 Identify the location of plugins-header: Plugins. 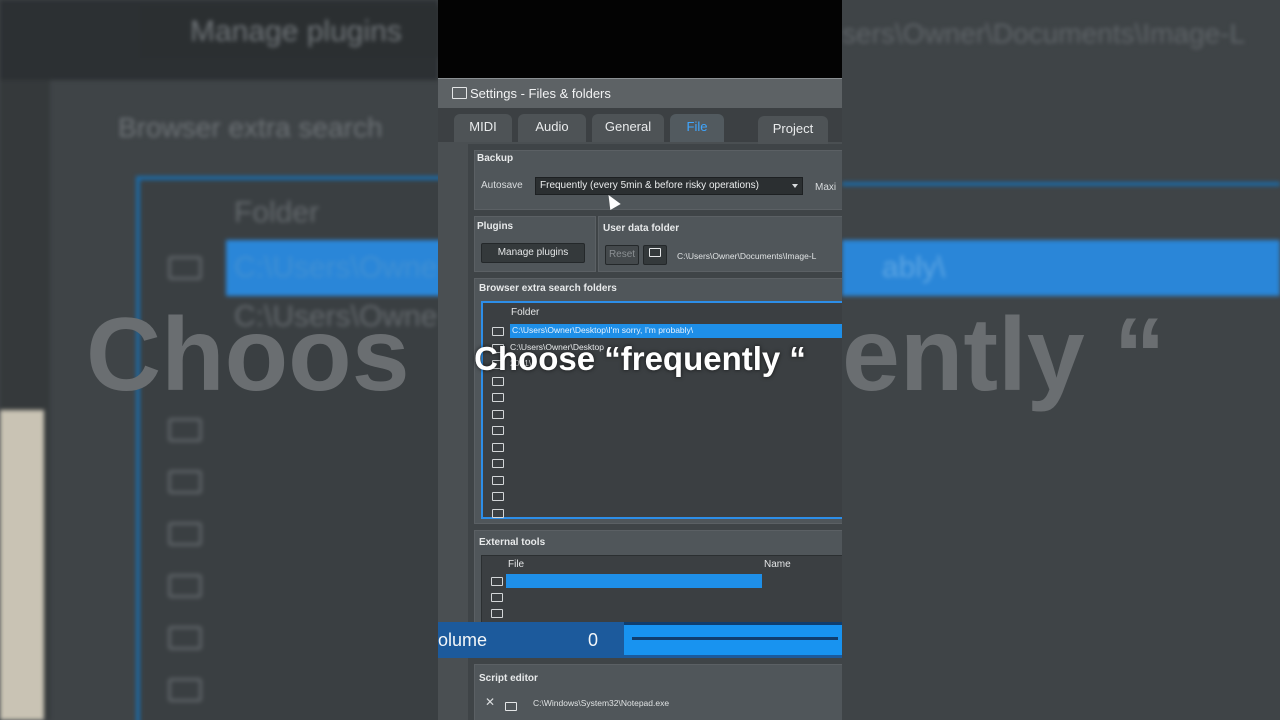
(495, 226).